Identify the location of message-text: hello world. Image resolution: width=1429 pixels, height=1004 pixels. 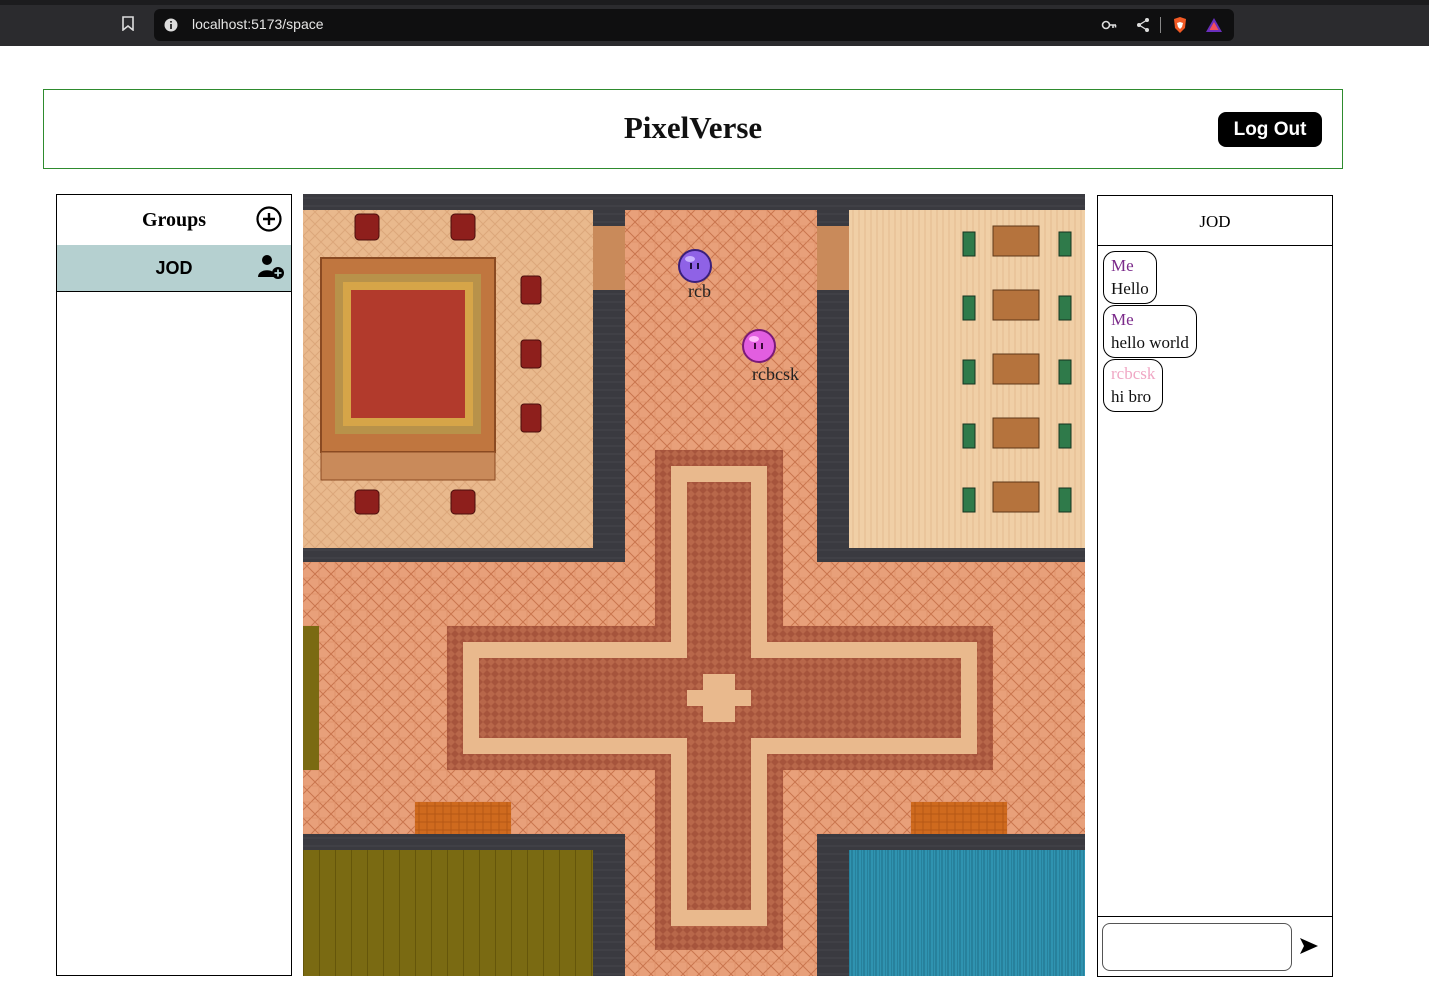
(1150, 342).